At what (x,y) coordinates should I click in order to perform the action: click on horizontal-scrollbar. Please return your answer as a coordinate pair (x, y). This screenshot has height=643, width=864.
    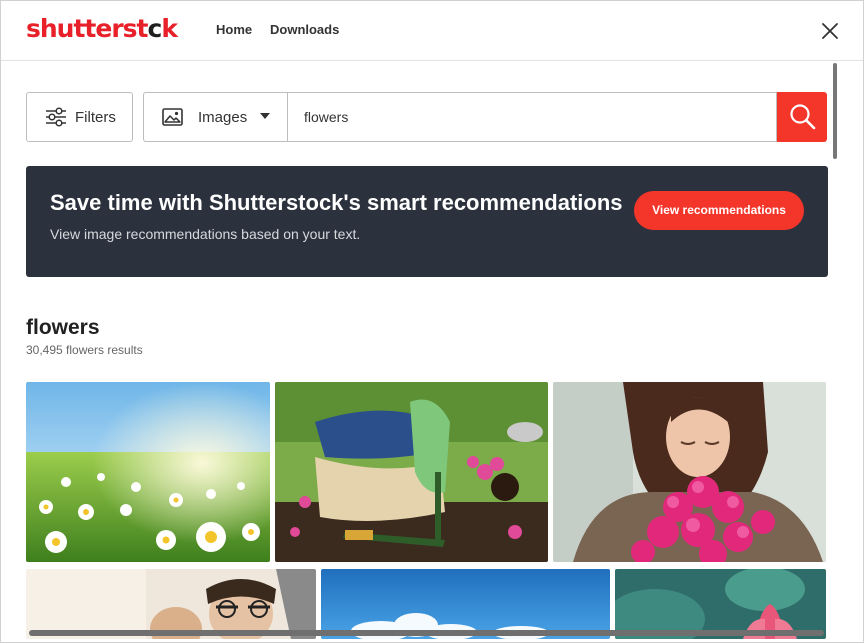
    Looking at the image, I should click on (426, 633).